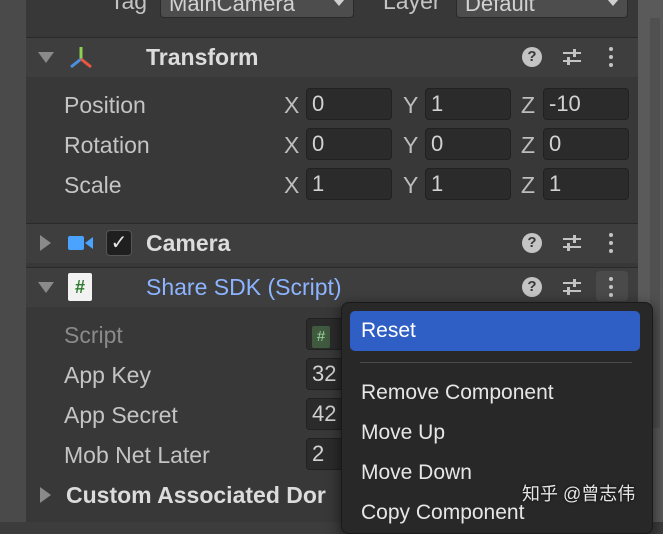  Describe the element at coordinates (326, 454) in the screenshot. I see `mob-net-later-field: 2` at that location.